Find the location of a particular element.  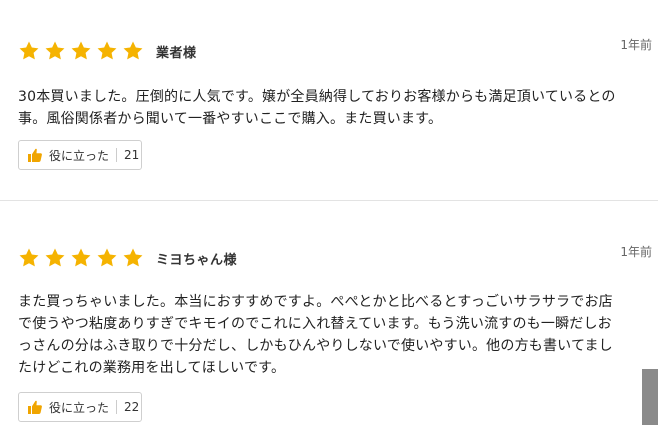

helpful-count: 22 is located at coordinates (132, 407).